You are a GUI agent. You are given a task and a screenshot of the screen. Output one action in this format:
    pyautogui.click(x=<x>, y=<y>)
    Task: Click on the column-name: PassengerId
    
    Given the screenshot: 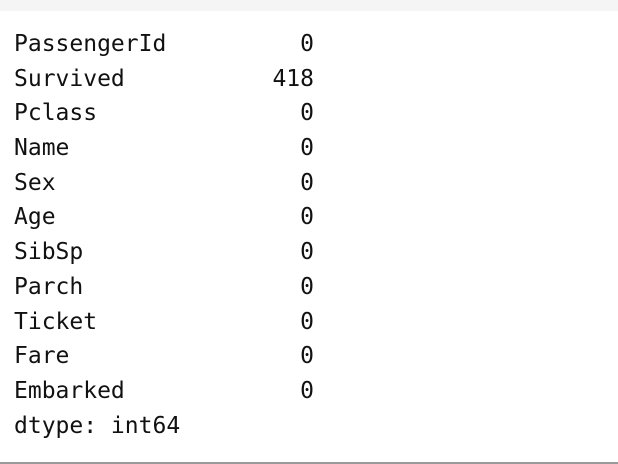 What is the action you would take?
    pyautogui.click(x=90, y=44)
    